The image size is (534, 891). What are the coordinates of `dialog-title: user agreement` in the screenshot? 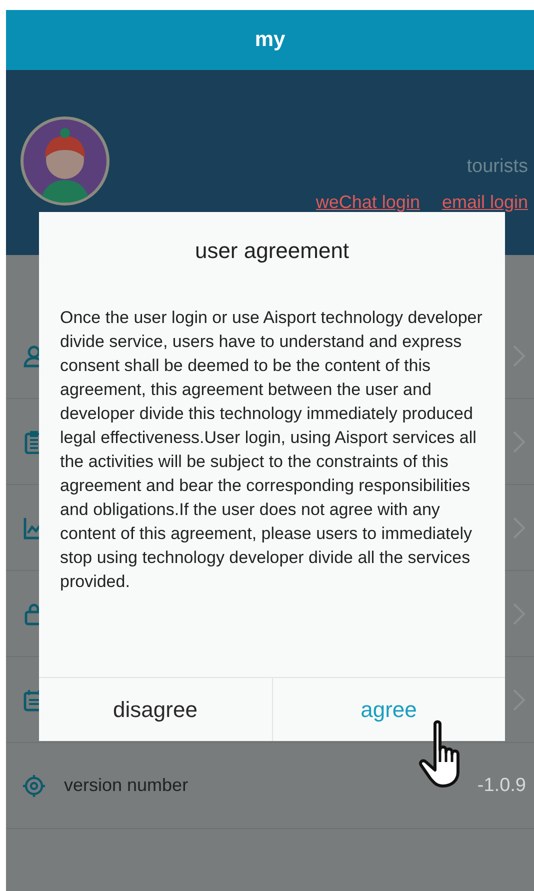 It's located at (272, 251).